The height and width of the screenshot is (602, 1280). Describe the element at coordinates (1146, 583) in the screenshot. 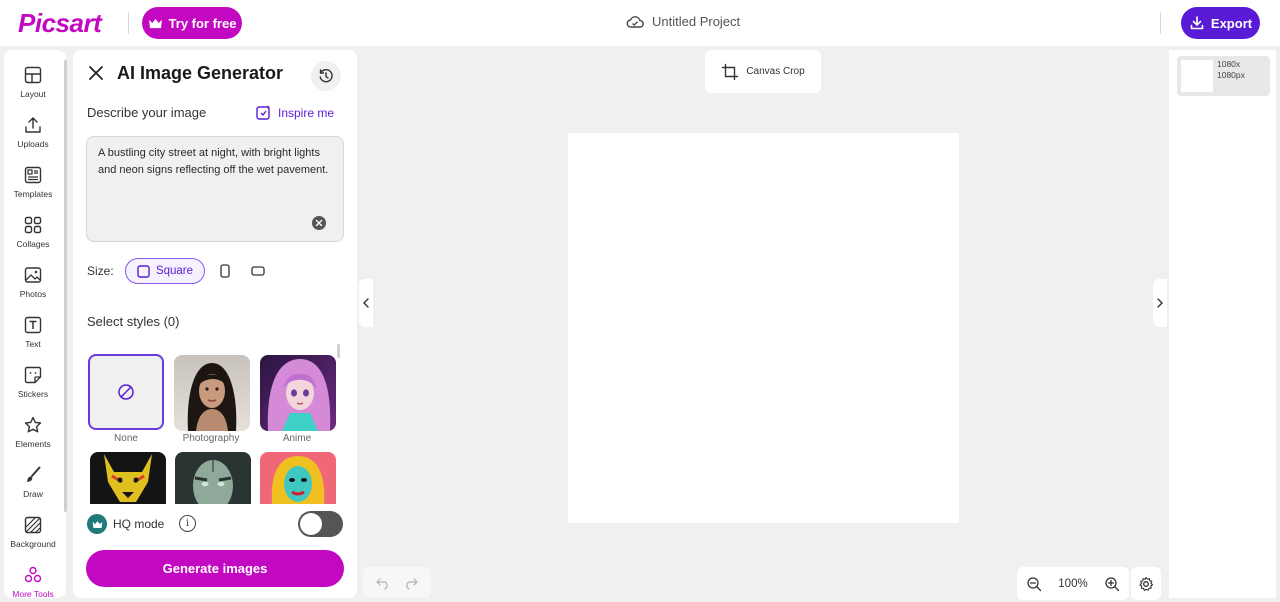

I see `settings-button` at that location.